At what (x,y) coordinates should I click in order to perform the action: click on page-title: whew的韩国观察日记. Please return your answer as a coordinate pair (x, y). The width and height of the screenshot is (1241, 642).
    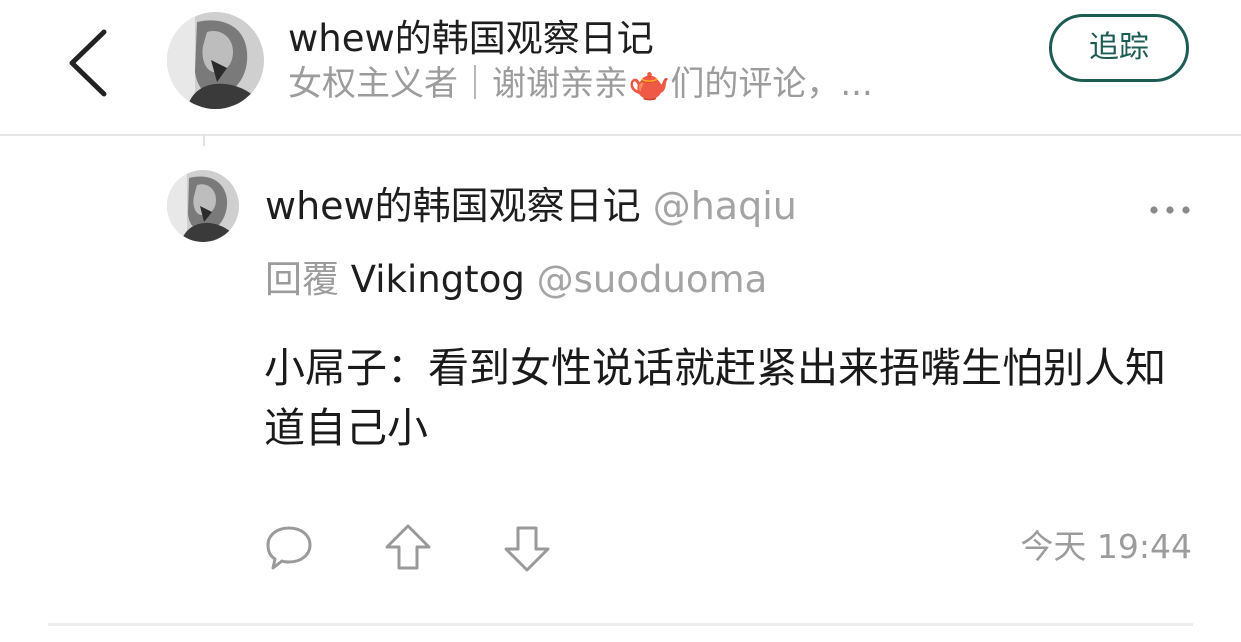
    Looking at the image, I should click on (471, 38).